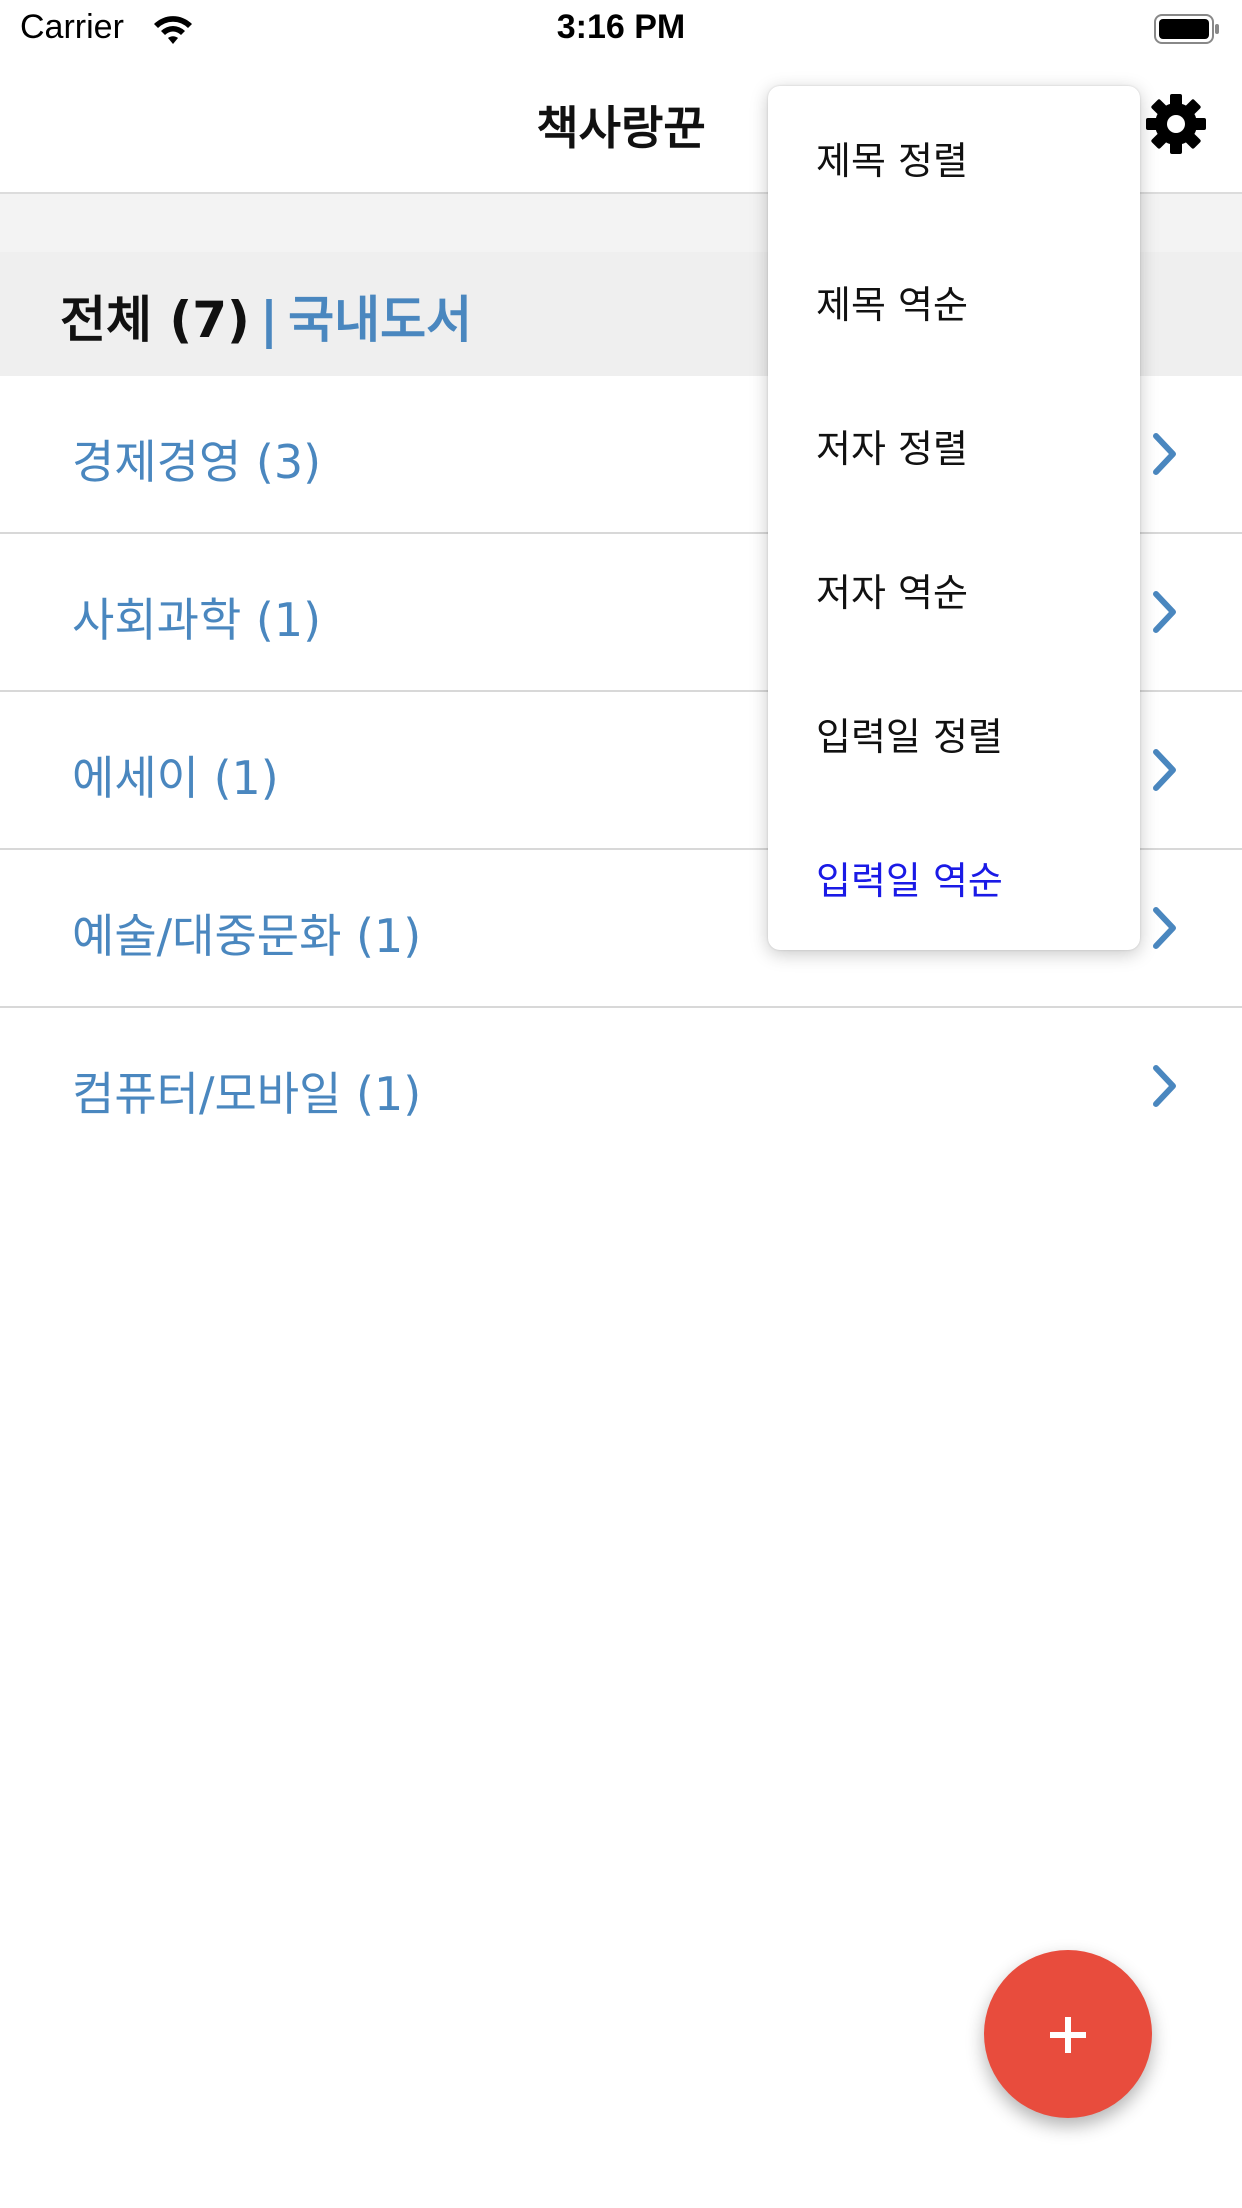 The width and height of the screenshot is (1242, 2208). Describe the element at coordinates (1176, 124) in the screenshot. I see `gear-icon` at that location.